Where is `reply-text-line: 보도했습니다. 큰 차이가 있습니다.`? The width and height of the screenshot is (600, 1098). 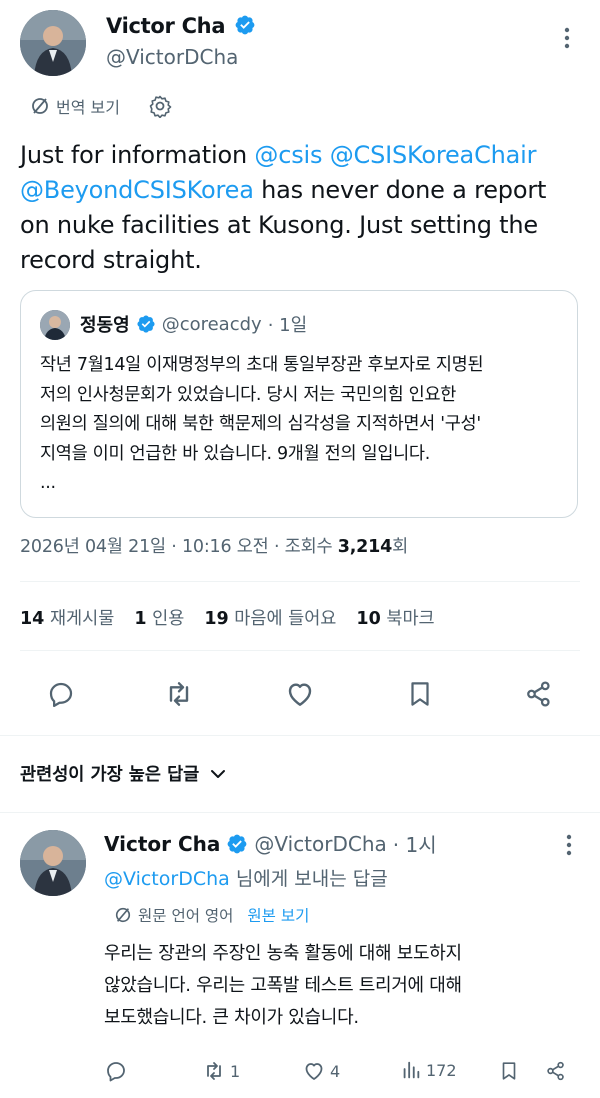 reply-text-line: 보도했습니다. 큰 차이가 있습니다. is located at coordinates (231, 1017).